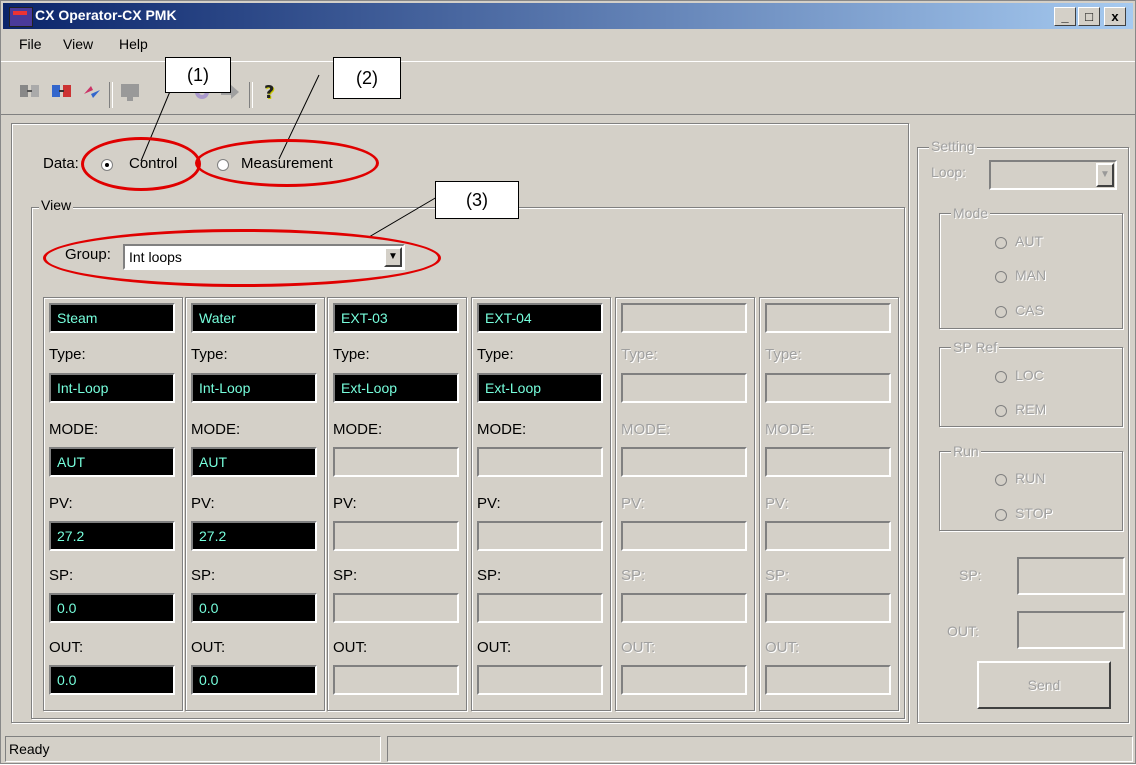 The width and height of the screenshot is (1136, 765). I want to click on menu-help: Help, so click(133, 44).